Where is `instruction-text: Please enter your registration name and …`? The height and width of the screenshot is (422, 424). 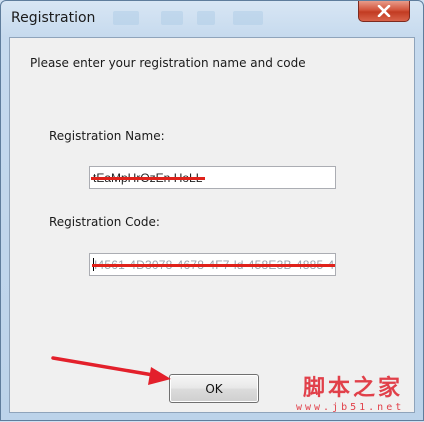
instruction-text: Please enter your registration name and … is located at coordinates (168, 63).